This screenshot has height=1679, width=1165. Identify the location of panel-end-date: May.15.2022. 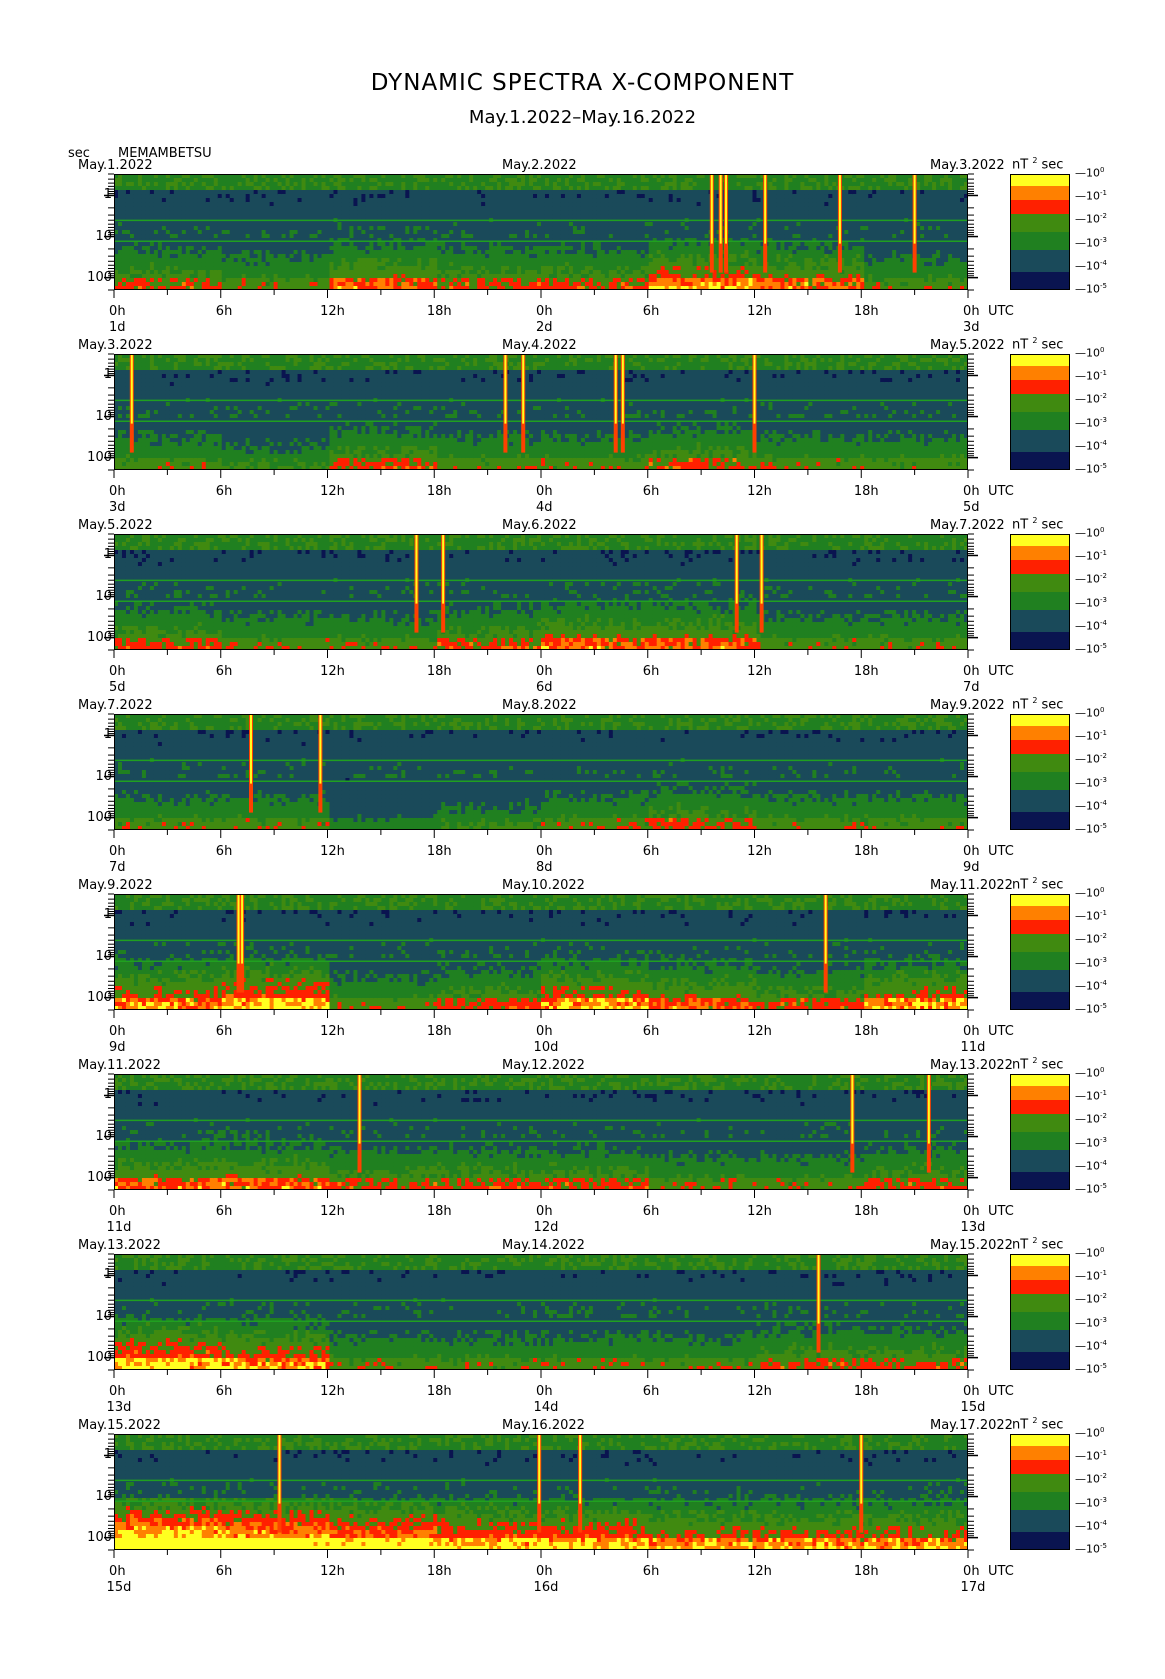
(971, 1245).